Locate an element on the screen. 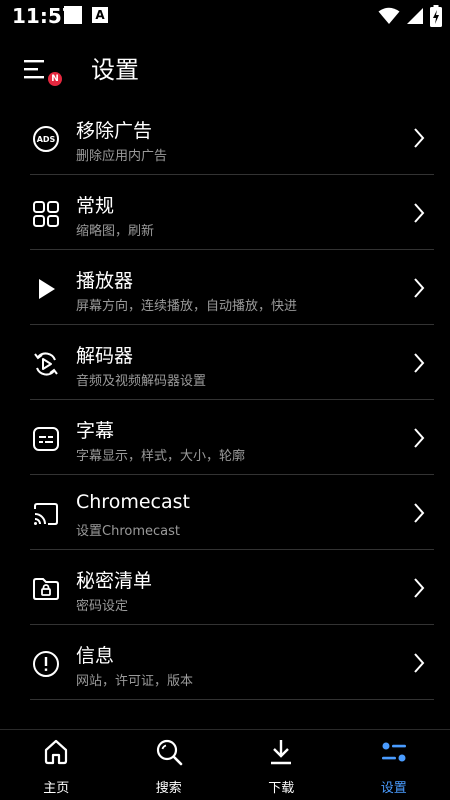 The image size is (450, 800). status-bar: 11:57 A is located at coordinates (225, 16).